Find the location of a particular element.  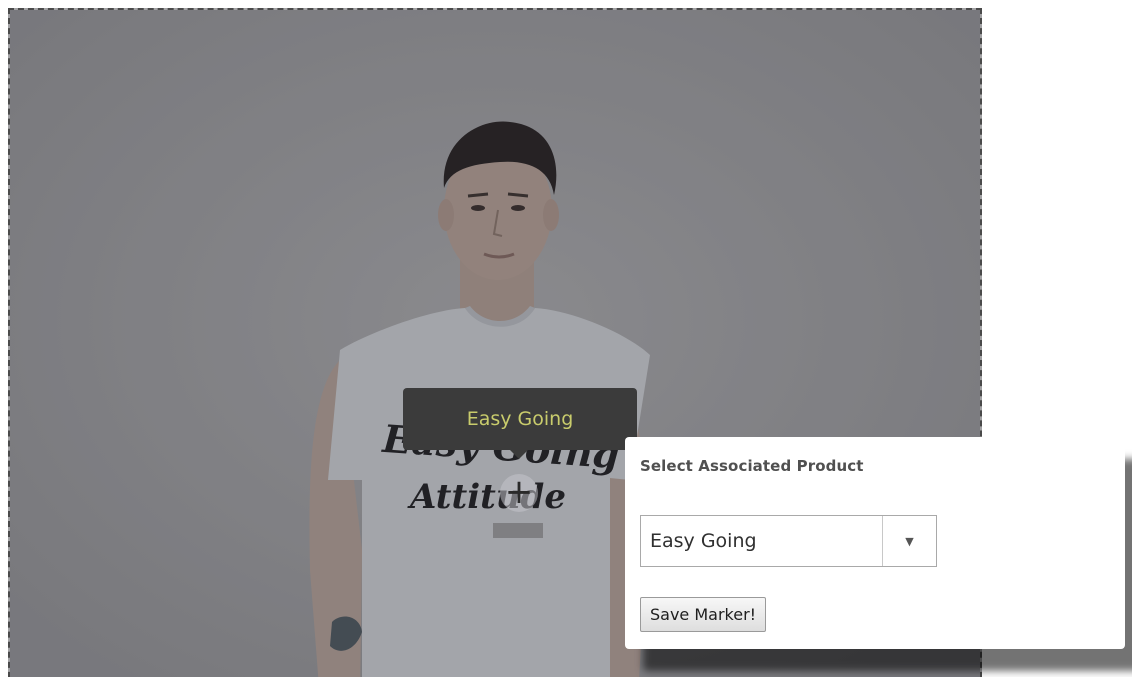

caret-down-icon: ▼ is located at coordinates (909, 541).